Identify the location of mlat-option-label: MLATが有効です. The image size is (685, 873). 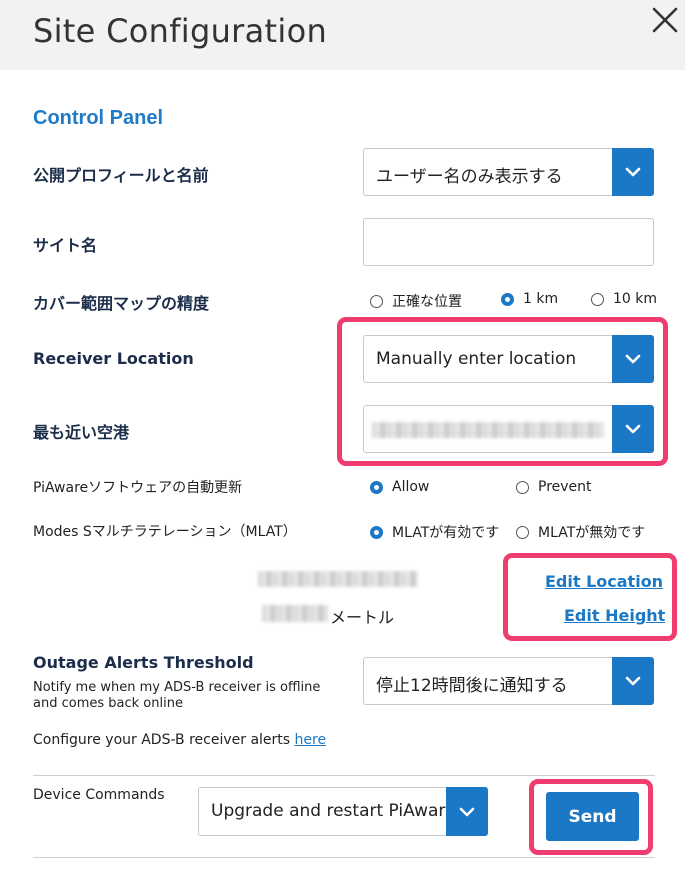
(446, 533).